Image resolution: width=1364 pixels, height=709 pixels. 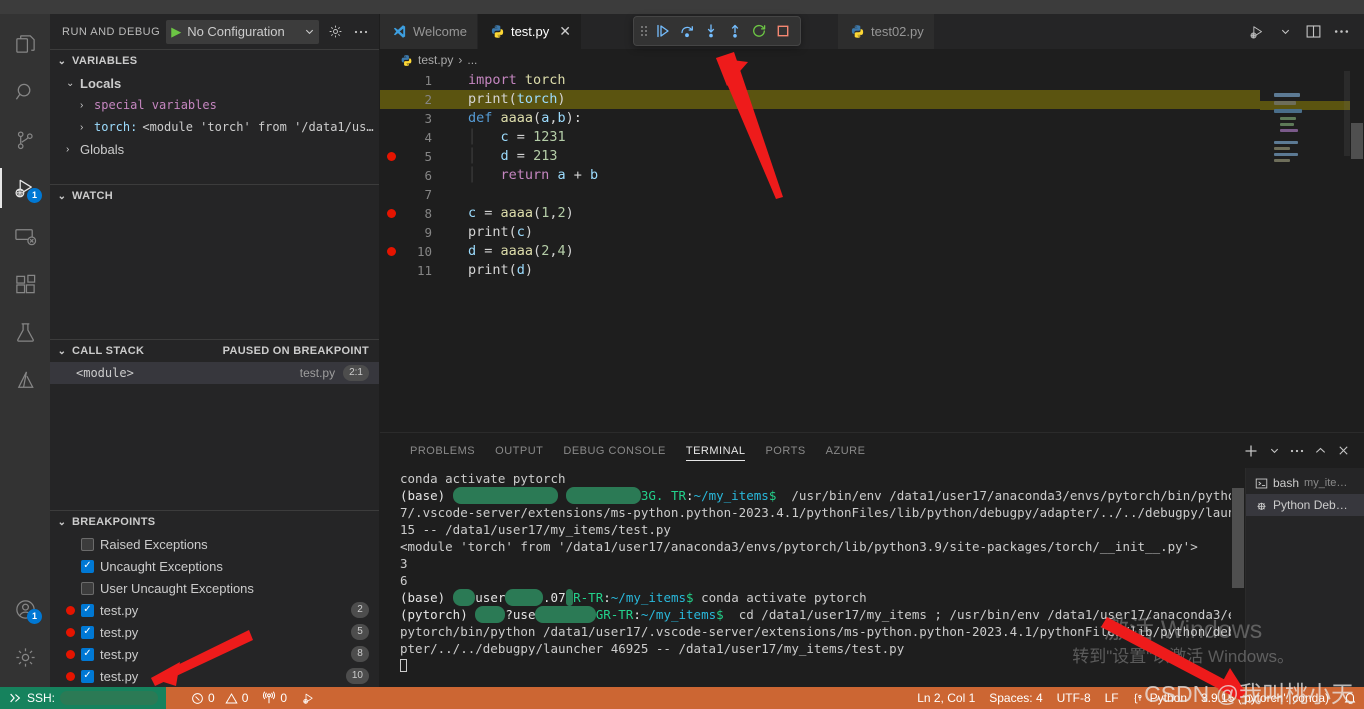 I want to click on code-content: c = aaaa(1,2), so click(x=521, y=213).